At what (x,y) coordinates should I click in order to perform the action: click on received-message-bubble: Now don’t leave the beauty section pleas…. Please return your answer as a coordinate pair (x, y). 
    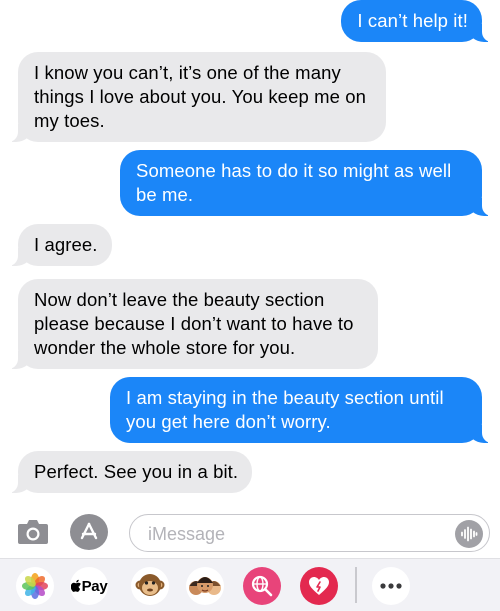
    Looking at the image, I should click on (192, 324).